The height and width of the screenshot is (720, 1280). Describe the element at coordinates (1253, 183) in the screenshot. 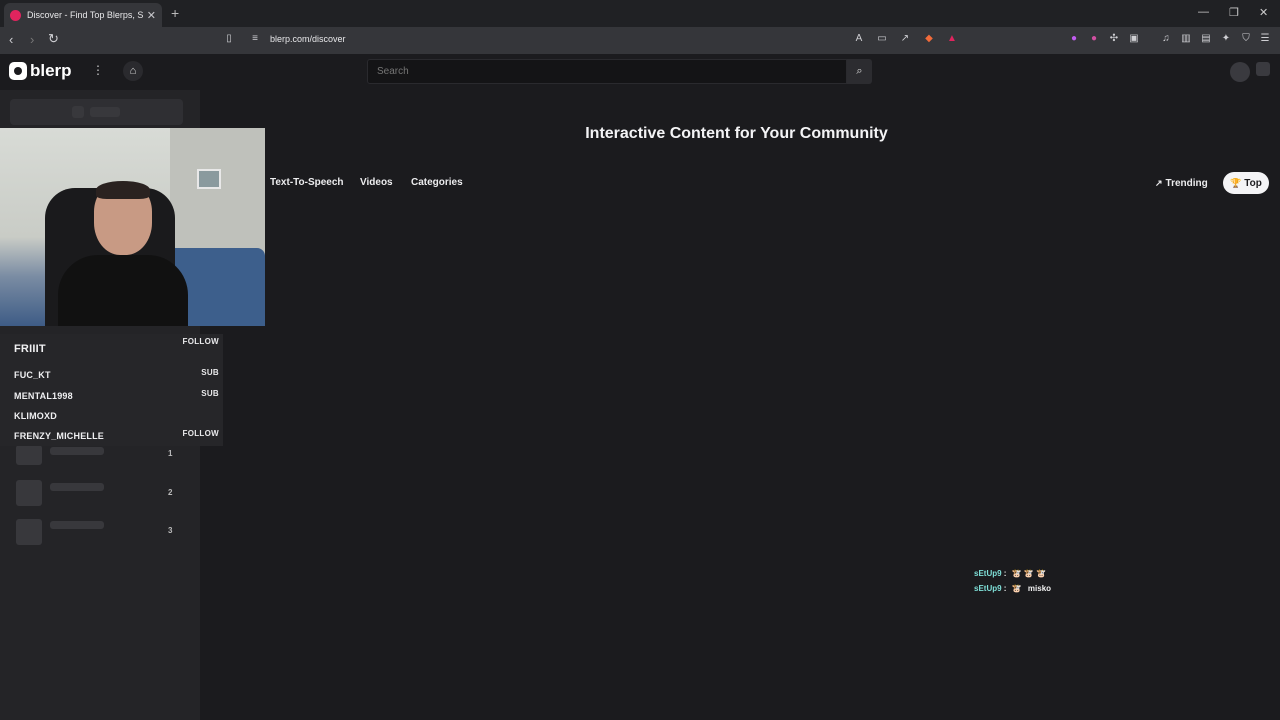

I see `sort-top-label: Top` at that location.